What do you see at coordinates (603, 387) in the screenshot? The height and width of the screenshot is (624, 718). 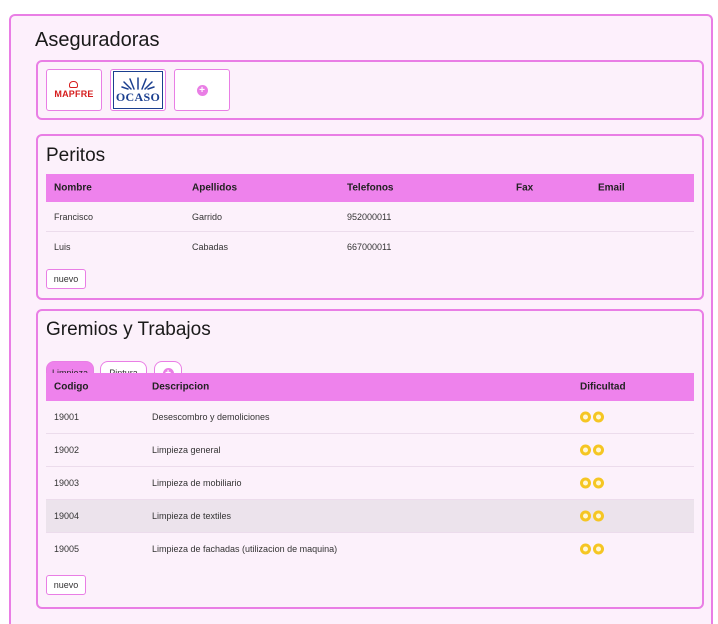 I see `column-header-dificultad: Dificultad` at bounding box center [603, 387].